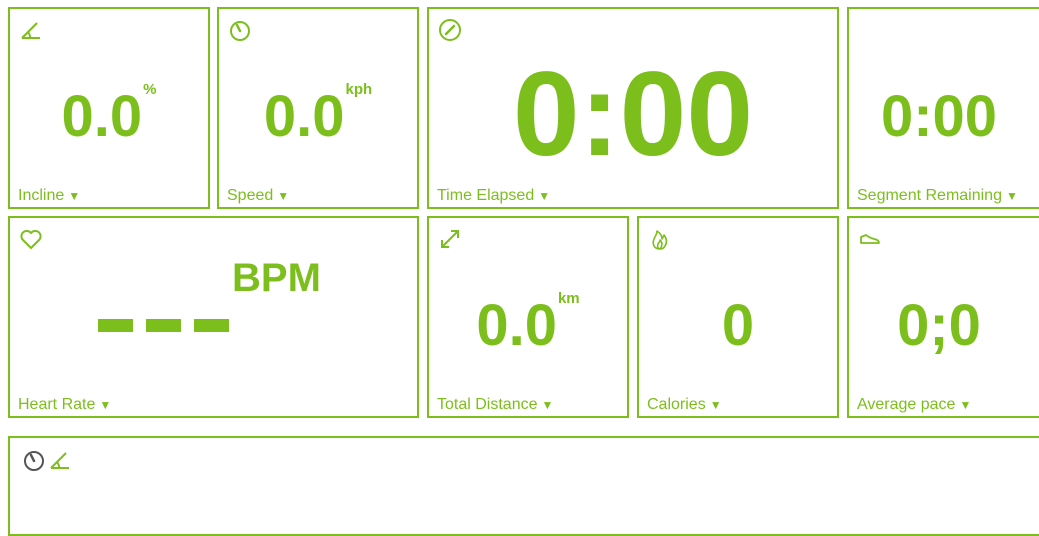  What do you see at coordinates (939, 116) in the screenshot?
I see `segment-remaining-value: 0:00` at bounding box center [939, 116].